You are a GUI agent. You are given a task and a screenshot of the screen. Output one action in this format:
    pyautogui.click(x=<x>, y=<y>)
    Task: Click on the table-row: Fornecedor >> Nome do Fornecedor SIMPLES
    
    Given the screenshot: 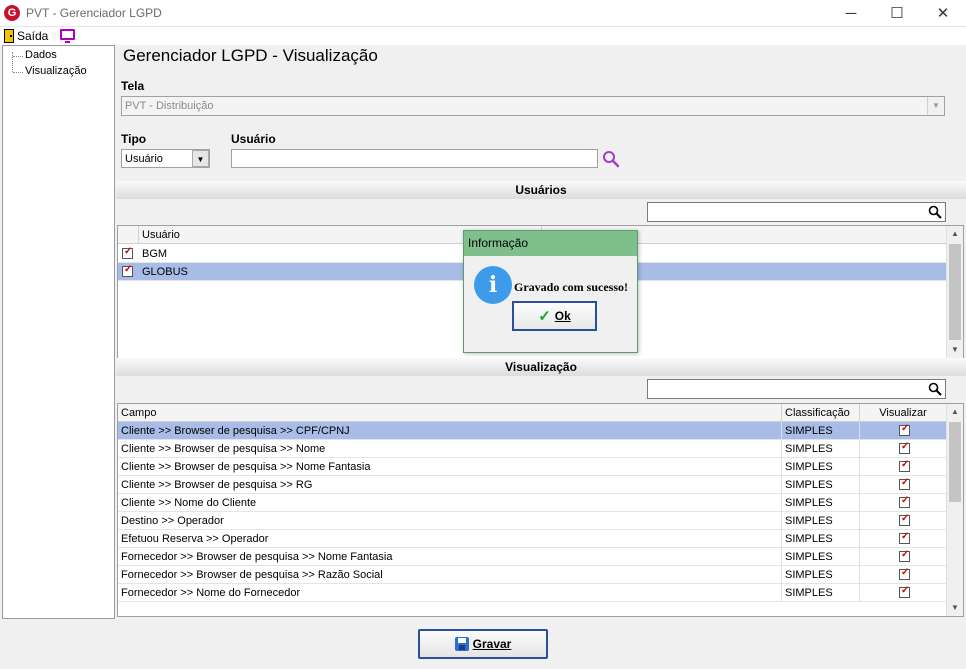 What is the action you would take?
    pyautogui.click(x=532, y=593)
    